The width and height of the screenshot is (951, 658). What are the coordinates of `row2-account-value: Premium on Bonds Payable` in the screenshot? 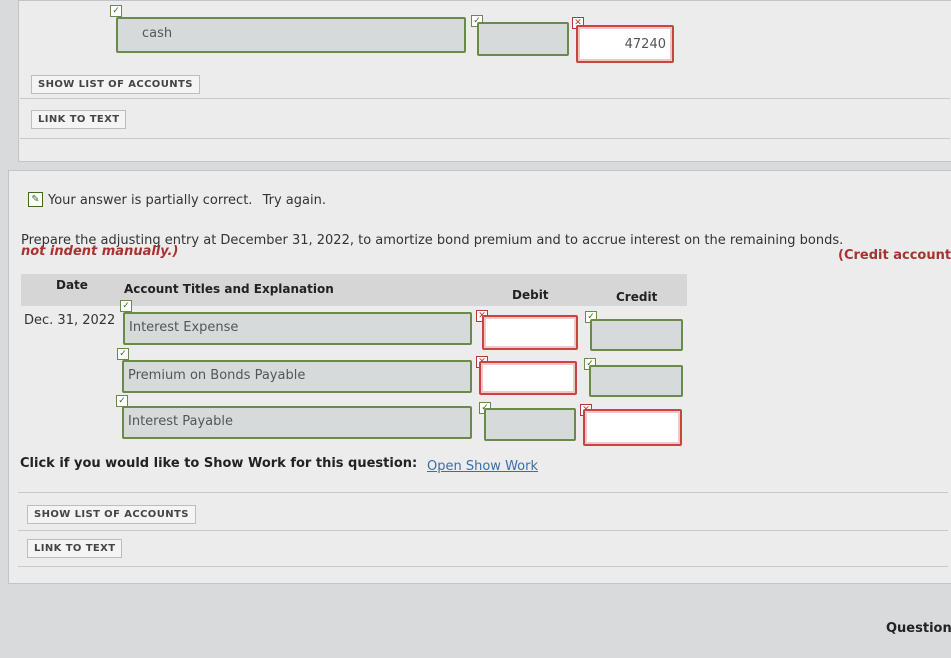 It's located at (217, 375).